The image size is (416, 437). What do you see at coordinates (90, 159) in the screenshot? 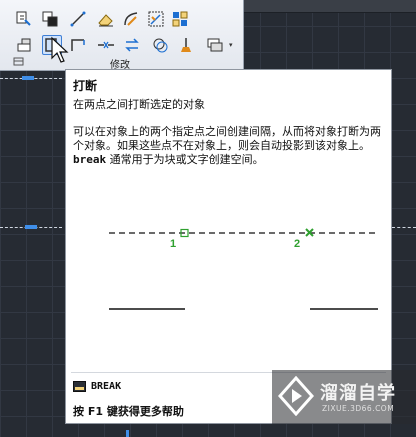
I see `command-keyword: break` at bounding box center [90, 159].